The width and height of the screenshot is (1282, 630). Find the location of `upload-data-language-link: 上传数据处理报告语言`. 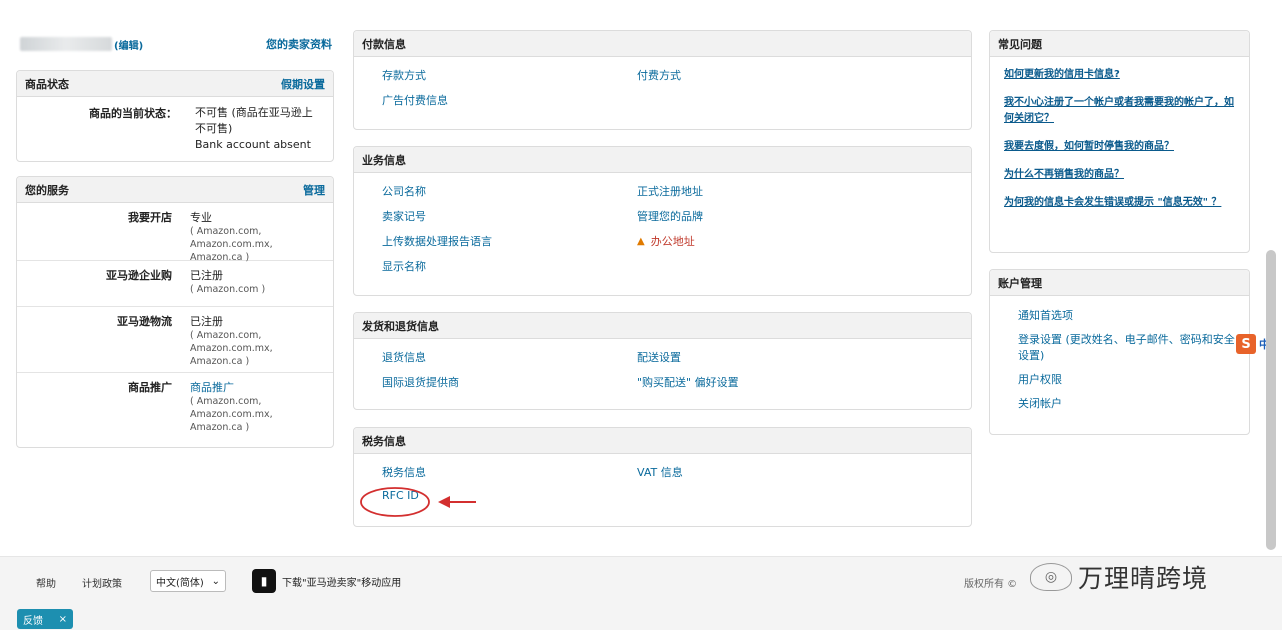

upload-data-language-link: 上传数据处理报告语言 is located at coordinates (509, 241).